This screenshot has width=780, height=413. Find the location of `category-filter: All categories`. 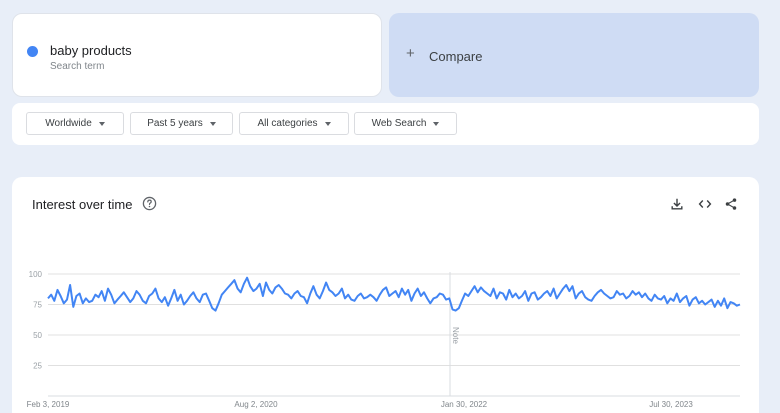

category-filter: All categories is located at coordinates (294, 123).